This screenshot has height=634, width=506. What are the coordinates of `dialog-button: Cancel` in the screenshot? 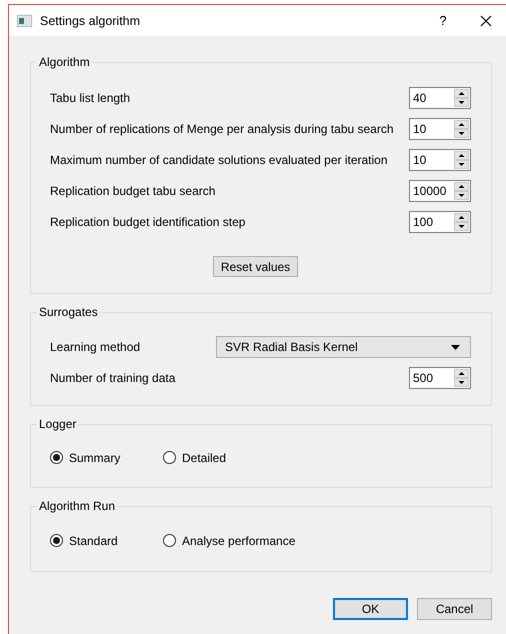 It's located at (454, 609).